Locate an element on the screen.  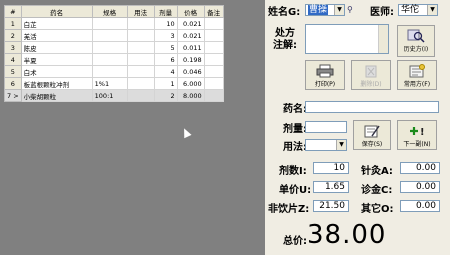
print-button-label: 打印(P) is located at coordinates (325, 84).